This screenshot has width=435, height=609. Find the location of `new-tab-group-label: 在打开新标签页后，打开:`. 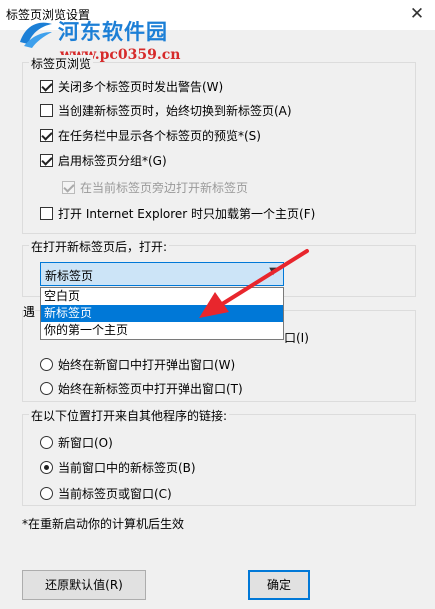

new-tab-group-label: 在打开新标签页后，打开: is located at coordinates (99, 246).